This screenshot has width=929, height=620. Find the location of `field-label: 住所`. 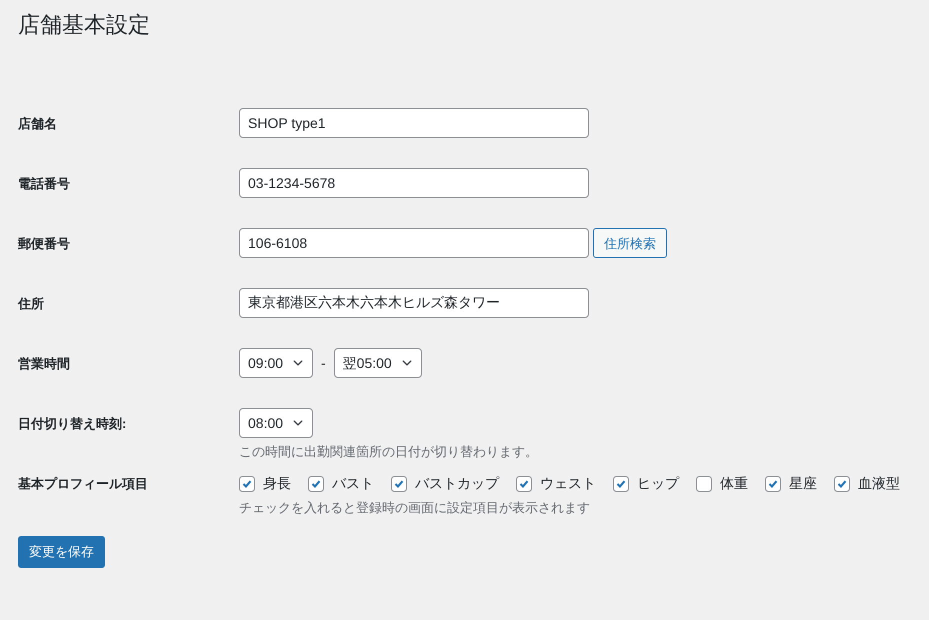

field-label: 住所 is located at coordinates (31, 304).